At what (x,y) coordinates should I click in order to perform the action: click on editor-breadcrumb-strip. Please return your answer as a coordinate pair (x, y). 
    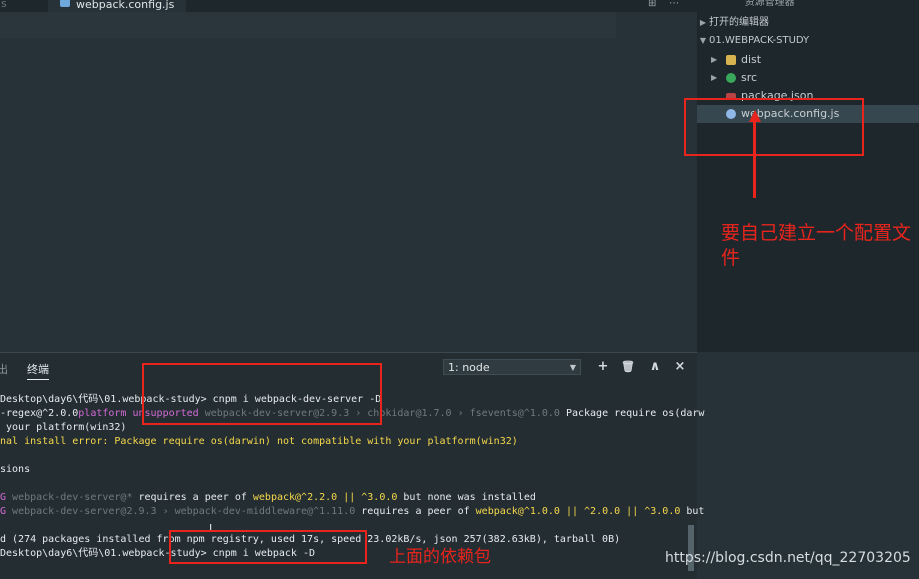
    Looking at the image, I should click on (308, 25).